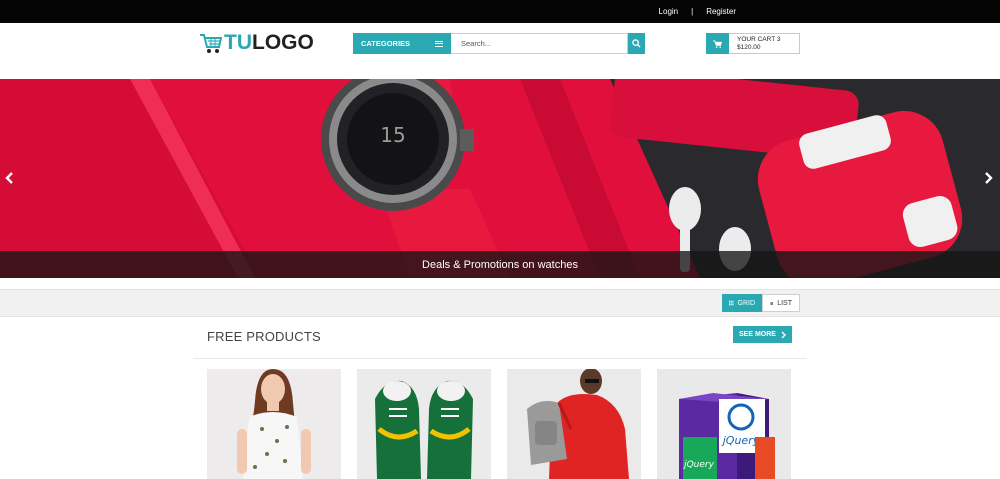 The height and width of the screenshot is (479, 1000). I want to click on slide-caption-band: Deals & Promotions on watches, so click(500, 264).